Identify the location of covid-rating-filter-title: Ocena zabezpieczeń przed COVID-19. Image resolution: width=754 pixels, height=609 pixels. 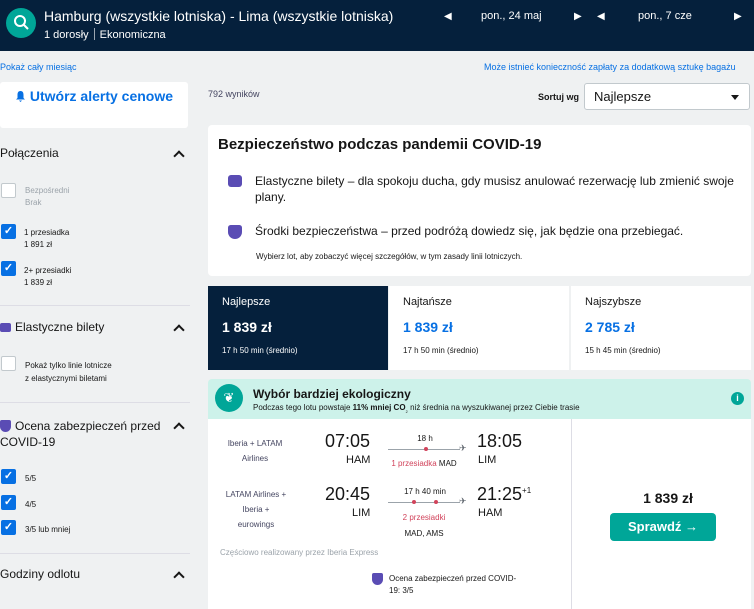
(80, 434).